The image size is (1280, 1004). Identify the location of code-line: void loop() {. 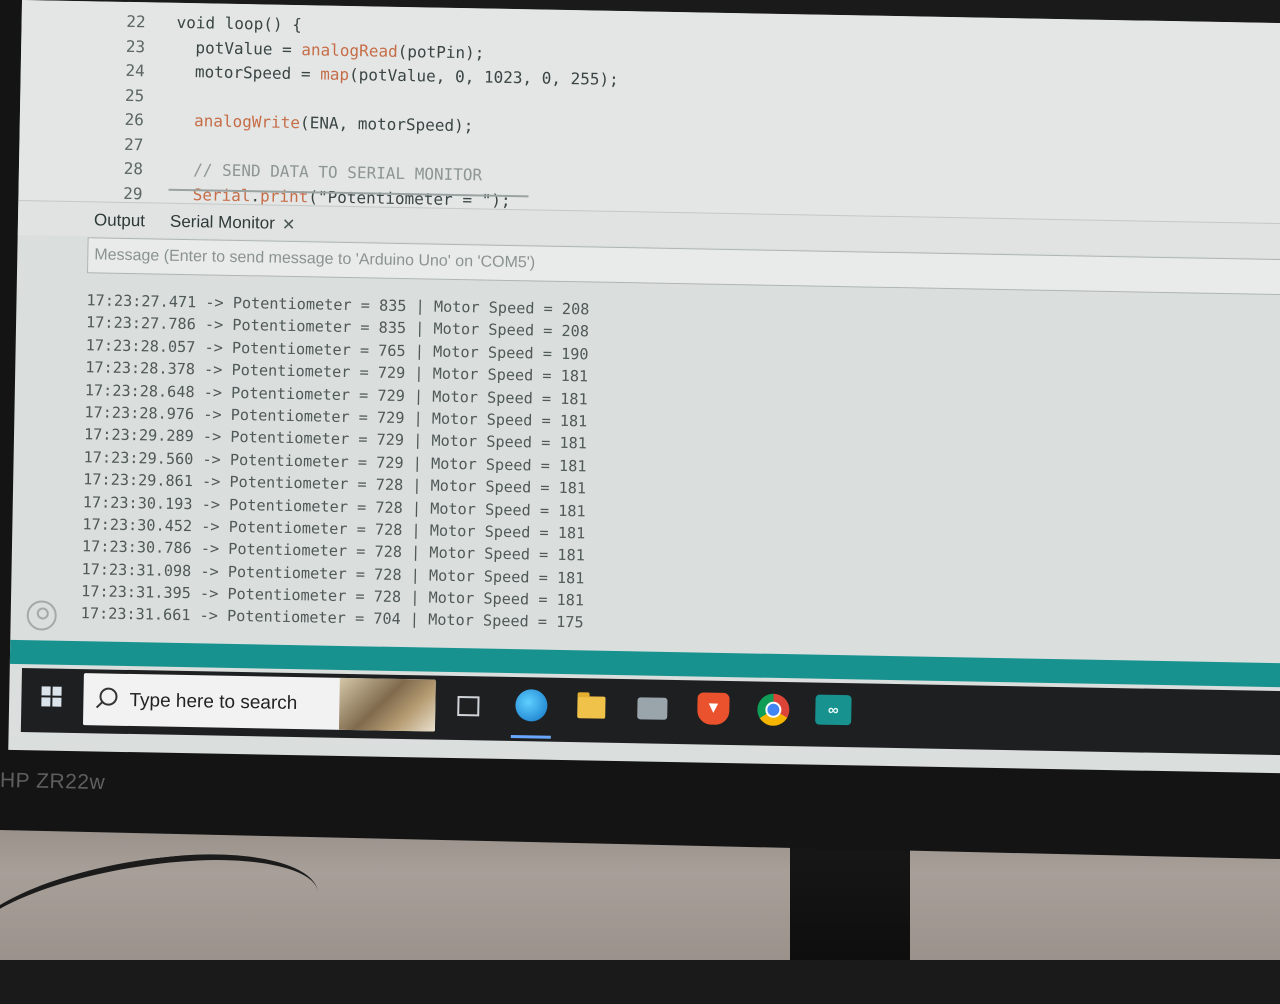
(239, 23).